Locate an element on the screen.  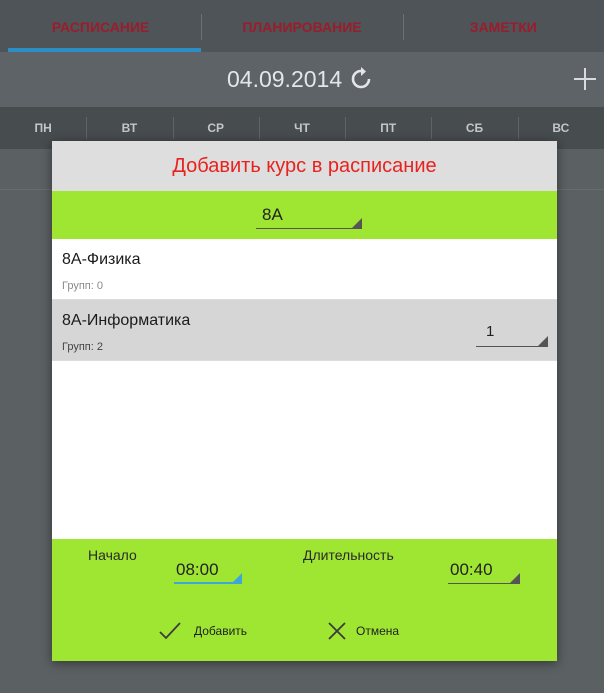
tab-bar: РАСПИСАНИЕ ПЛАНИРОВАНИЕ ЗАМЕТКИ is located at coordinates (302, 26).